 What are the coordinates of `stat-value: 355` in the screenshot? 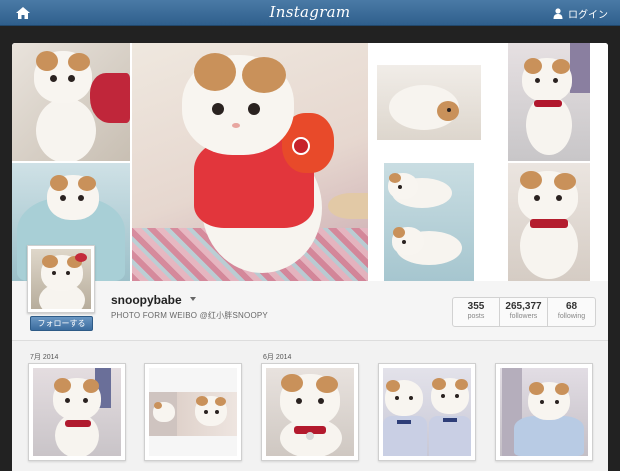 It's located at (476, 306).